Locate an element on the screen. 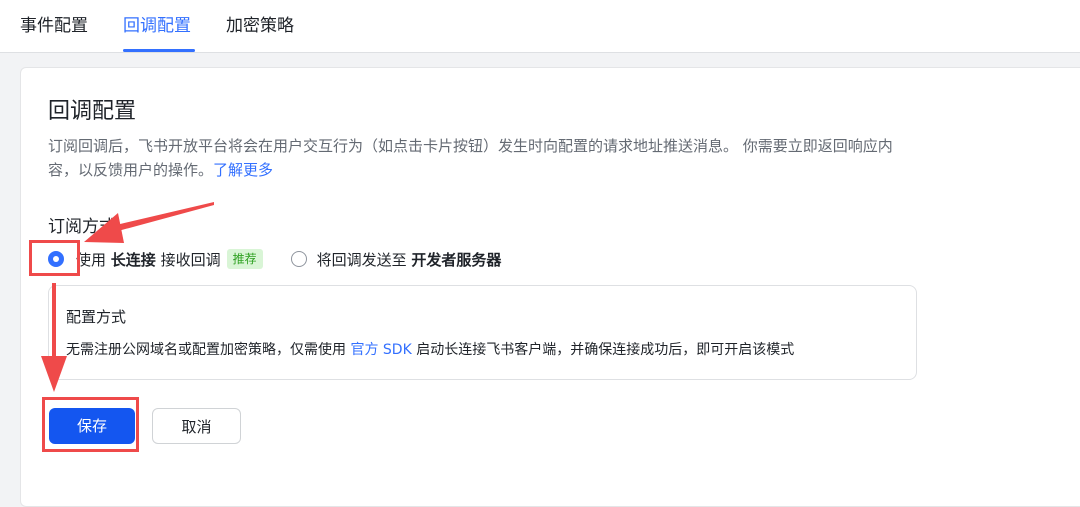  tab-event-config: 事件配置 is located at coordinates (54, 26).